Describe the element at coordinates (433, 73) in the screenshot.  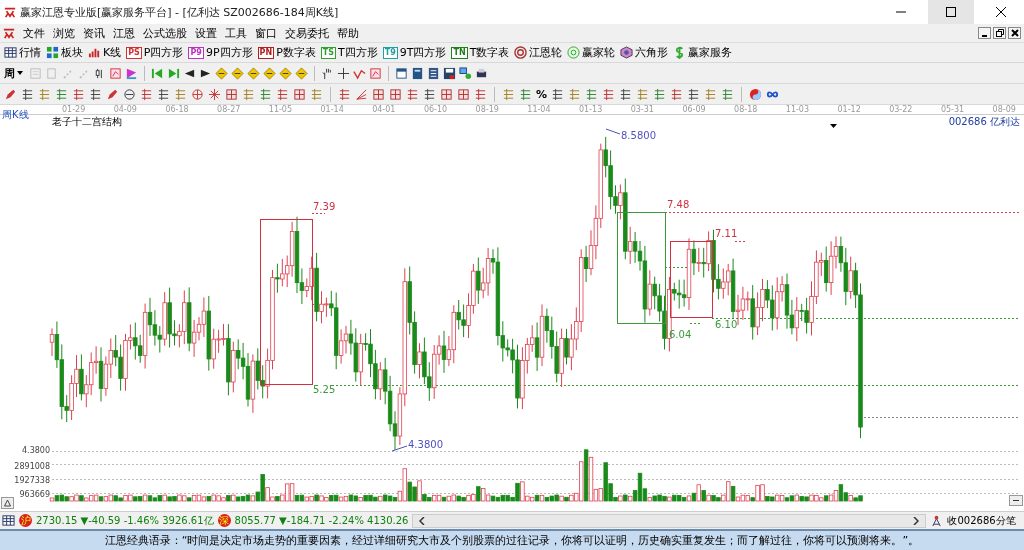
I see `document-icon` at that location.